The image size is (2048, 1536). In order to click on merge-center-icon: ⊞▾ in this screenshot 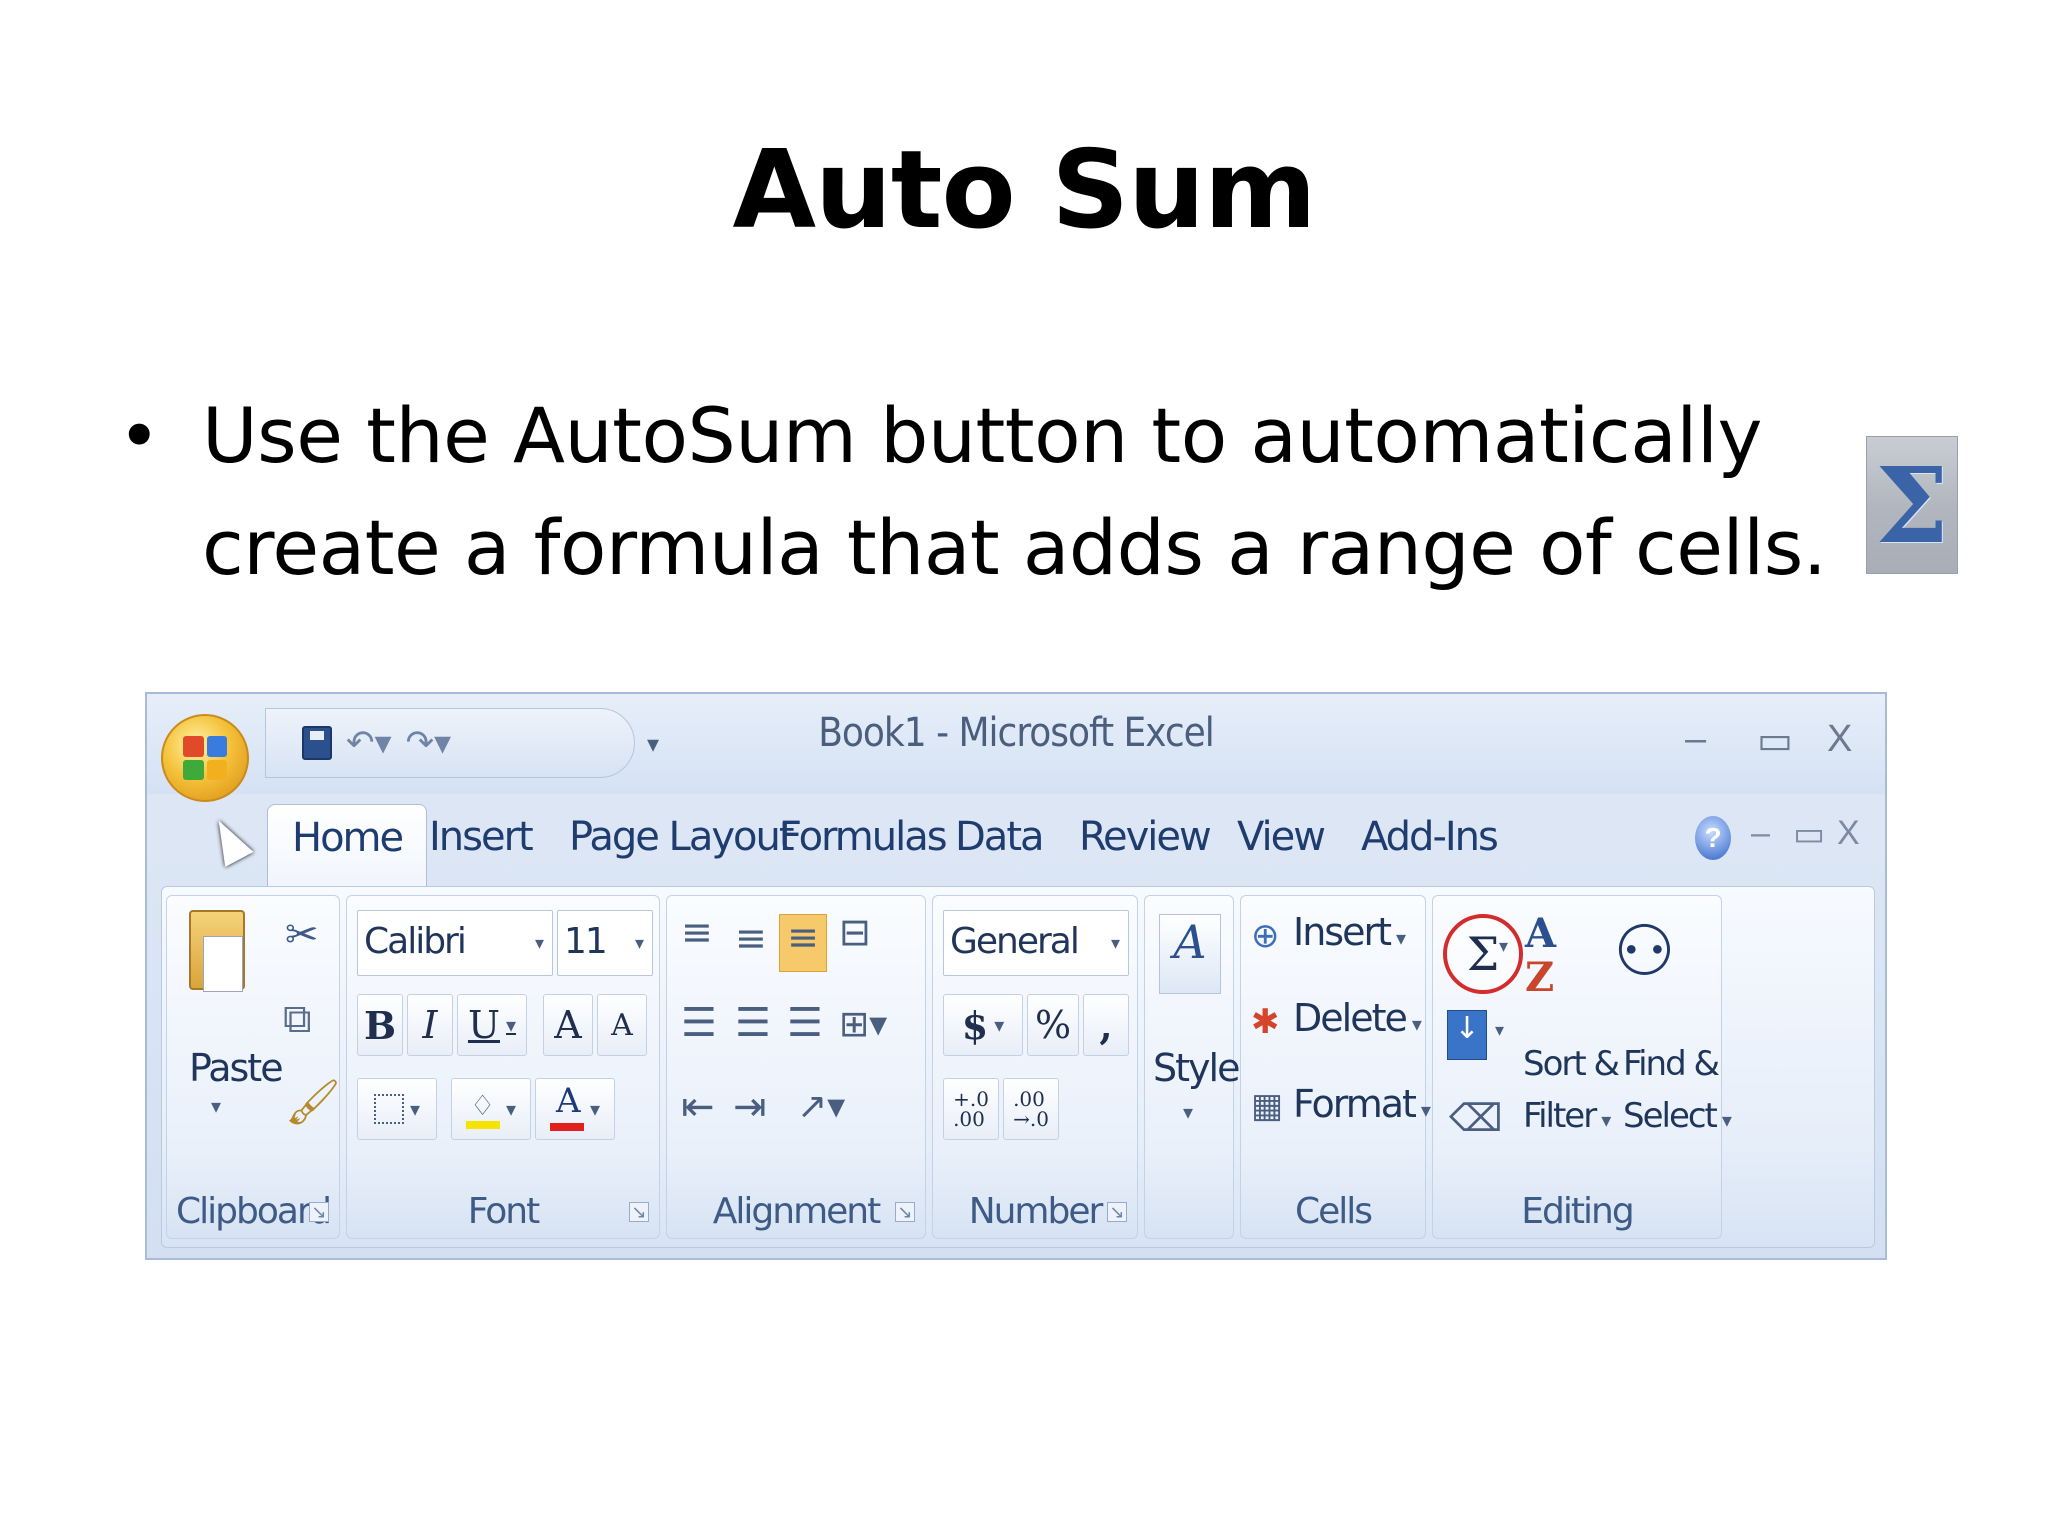, I will do `click(863, 1024)`.